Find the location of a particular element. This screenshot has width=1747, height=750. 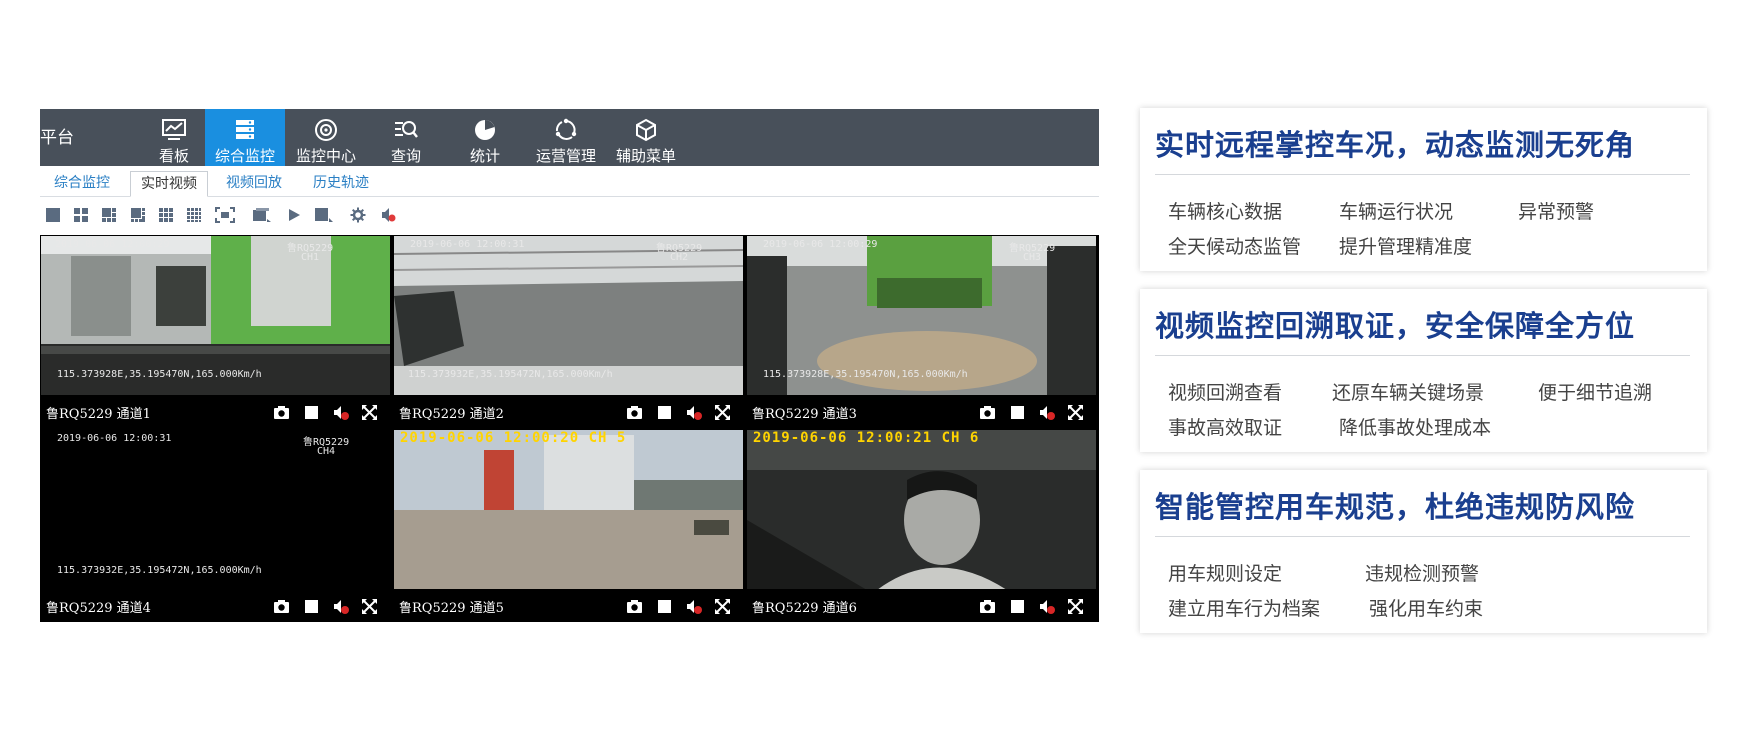

video-feed-6: 2019-06-06 12:00:21 CH 6 is located at coordinates (921, 510).